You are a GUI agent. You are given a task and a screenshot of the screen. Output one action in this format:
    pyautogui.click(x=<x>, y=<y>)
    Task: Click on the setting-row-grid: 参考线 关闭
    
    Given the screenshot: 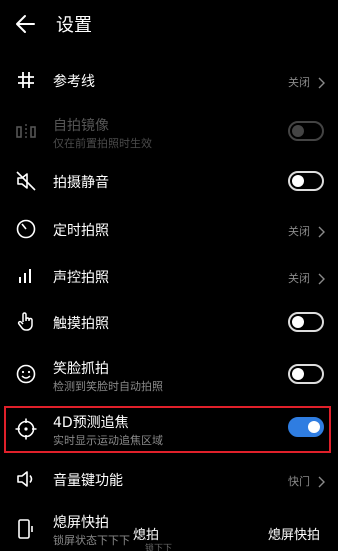 What is the action you would take?
    pyautogui.click(x=169, y=80)
    